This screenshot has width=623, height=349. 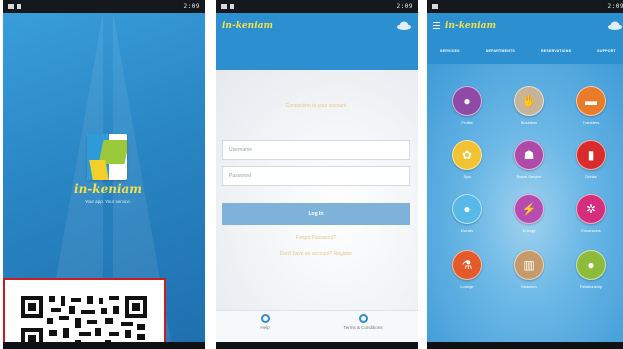 What do you see at coordinates (467, 155) in the screenshot?
I see `spa-icon: ✿` at bounding box center [467, 155].